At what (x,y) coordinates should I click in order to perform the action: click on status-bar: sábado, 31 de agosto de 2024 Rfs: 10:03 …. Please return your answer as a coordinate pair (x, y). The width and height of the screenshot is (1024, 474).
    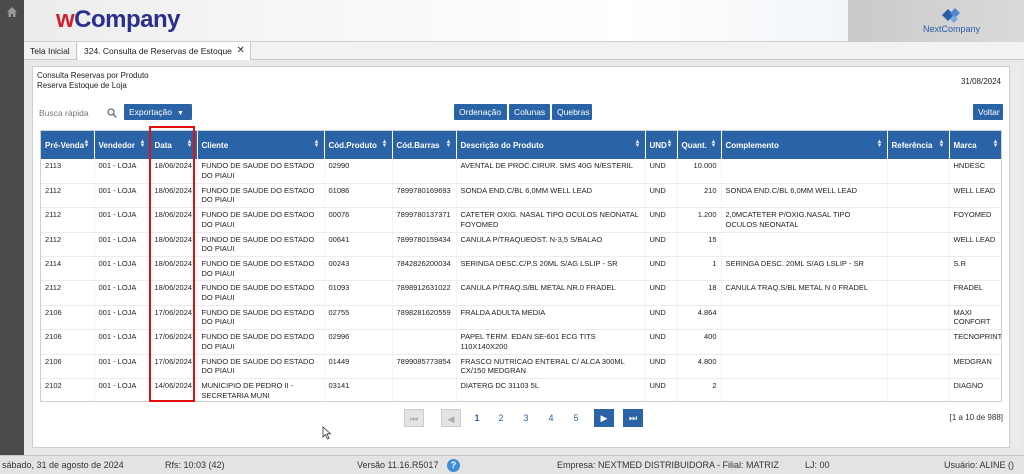
    Looking at the image, I should click on (512, 464).